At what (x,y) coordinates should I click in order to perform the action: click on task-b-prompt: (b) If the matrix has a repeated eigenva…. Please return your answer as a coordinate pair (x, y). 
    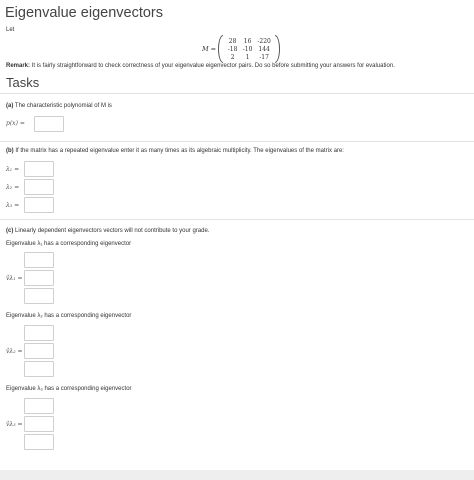
    Looking at the image, I should click on (175, 151).